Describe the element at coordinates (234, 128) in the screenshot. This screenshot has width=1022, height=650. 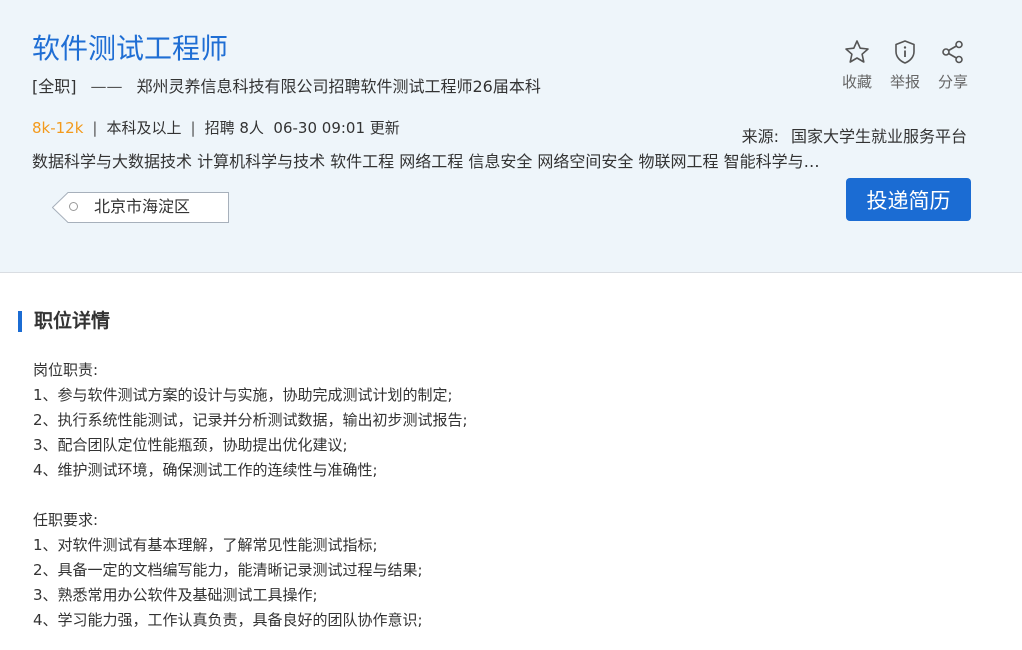
I see `headcount: 招聘 8人` at that location.